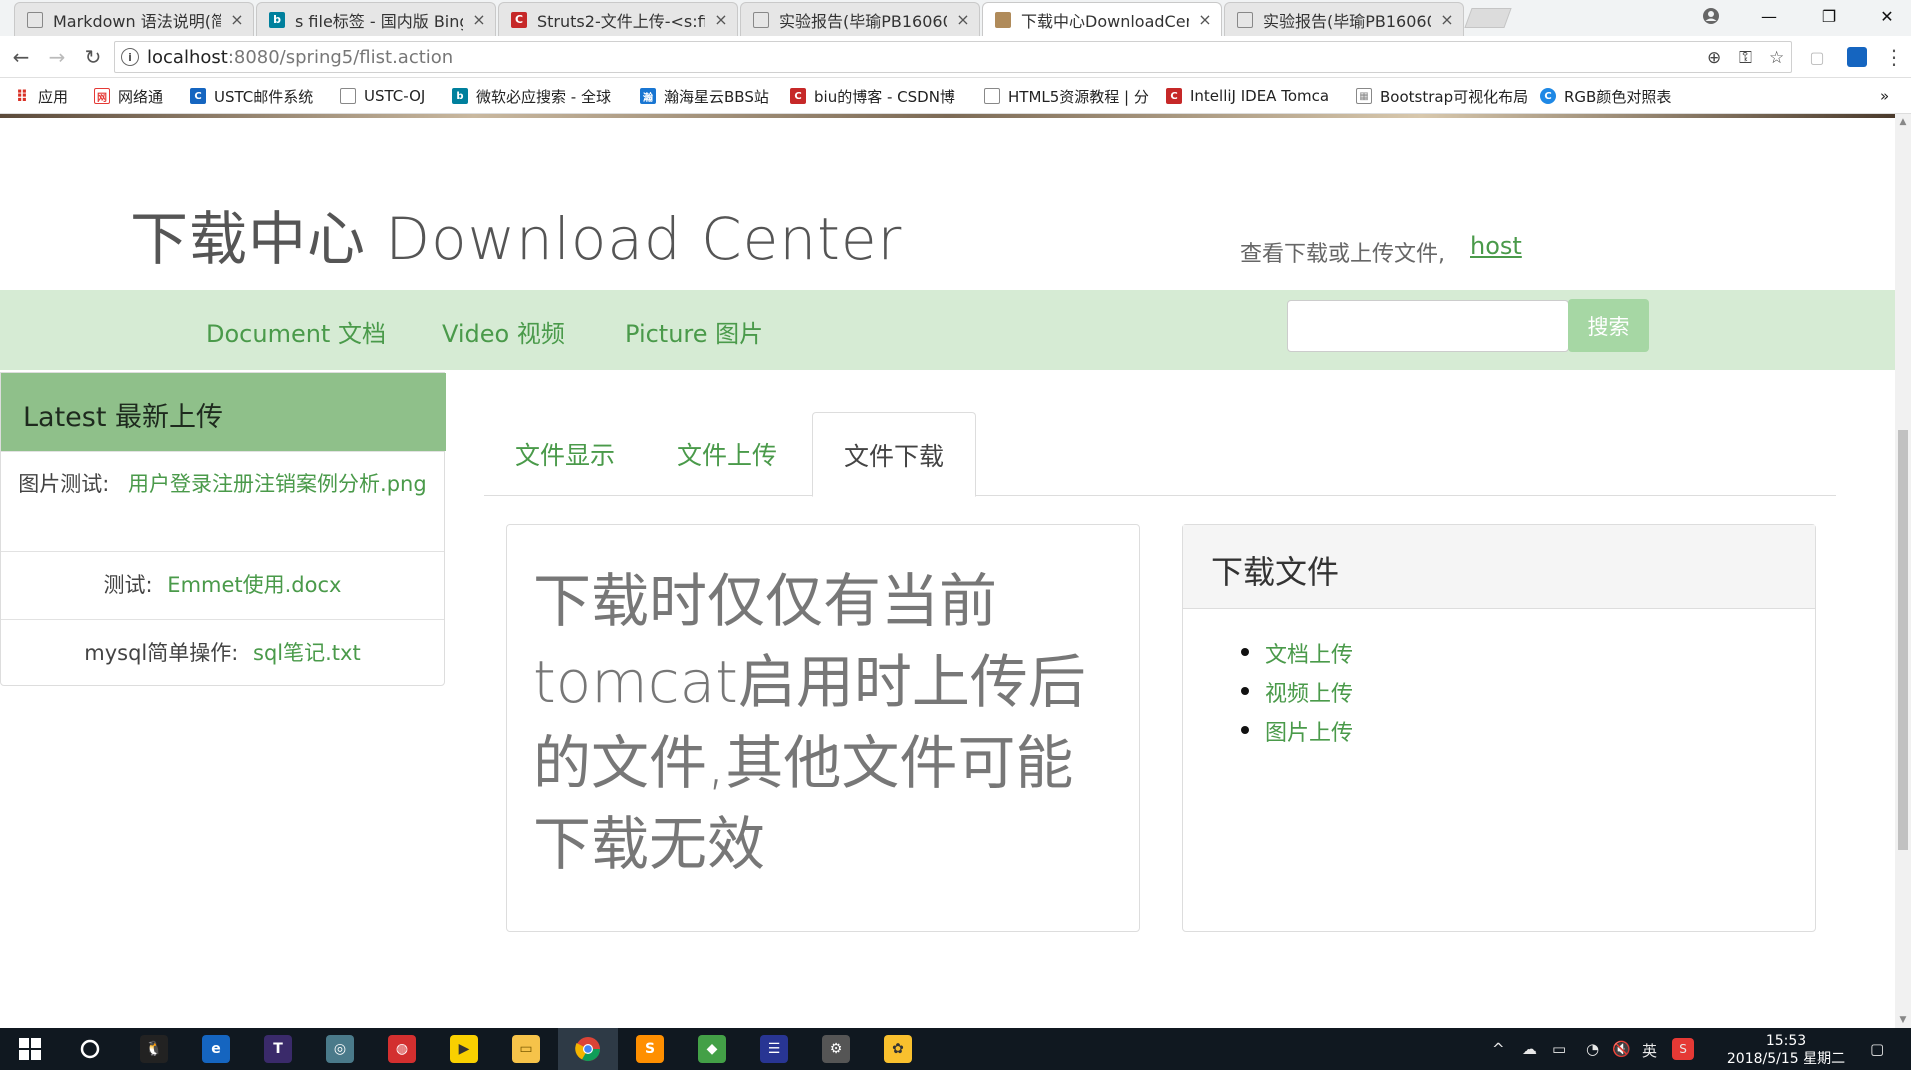 Image resolution: width=1911 pixels, height=1070 pixels. What do you see at coordinates (1275, 572) in the screenshot?
I see `download-card-title: 下载文件` at bounding box center [1275, 572].